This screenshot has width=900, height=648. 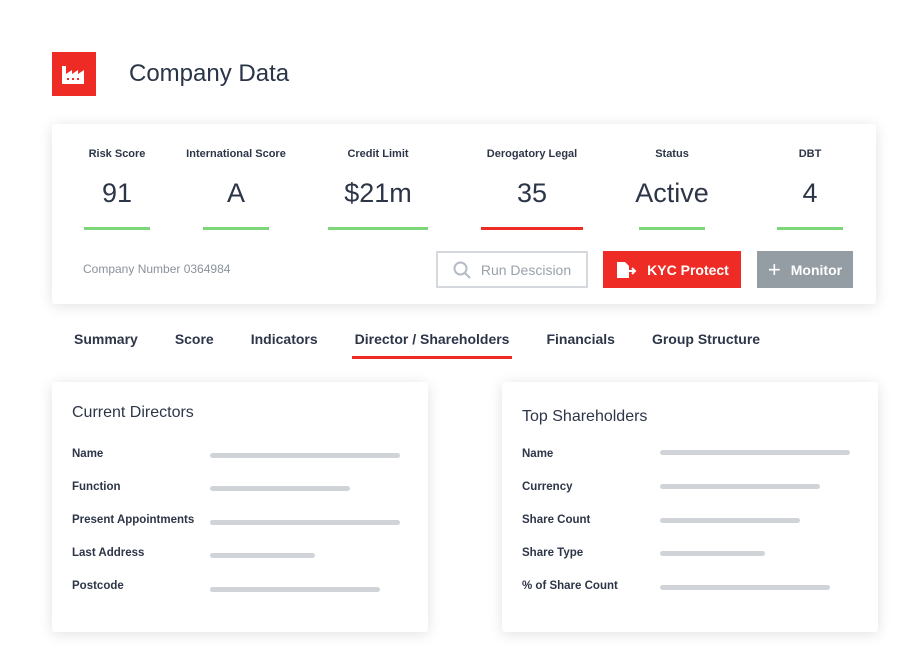 What do you see at coordinates (556, 520) in the screenshot?
I see `field-label: Share Count` at bounding box center [556, 520].